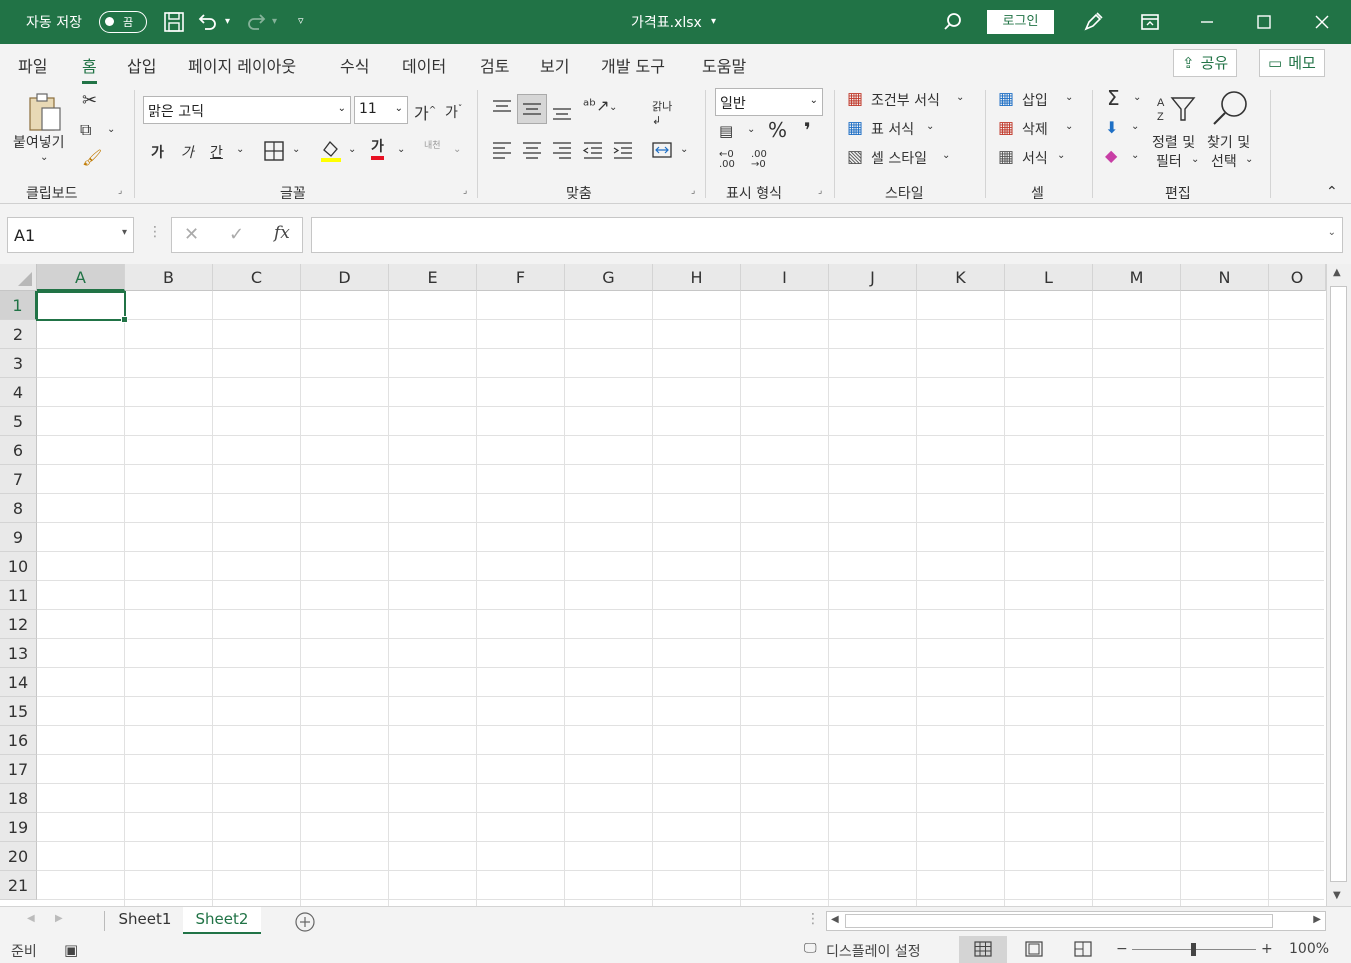  I want to click on pen-icon, so click(1093, 22).